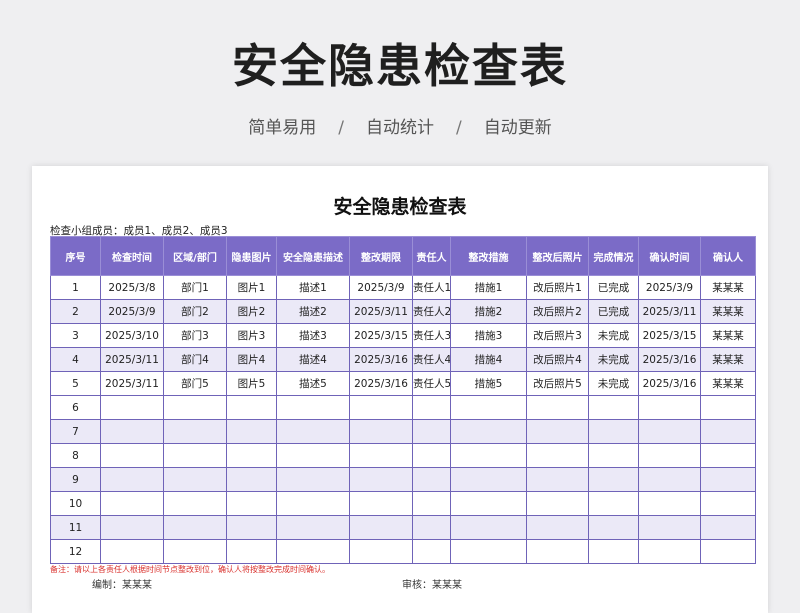 Image resolution: width=800 pixels, height=613 pixels. Describe the element at coordinates (195, 287) in the screenshot. I see `table-cell: 部门1` at that location.